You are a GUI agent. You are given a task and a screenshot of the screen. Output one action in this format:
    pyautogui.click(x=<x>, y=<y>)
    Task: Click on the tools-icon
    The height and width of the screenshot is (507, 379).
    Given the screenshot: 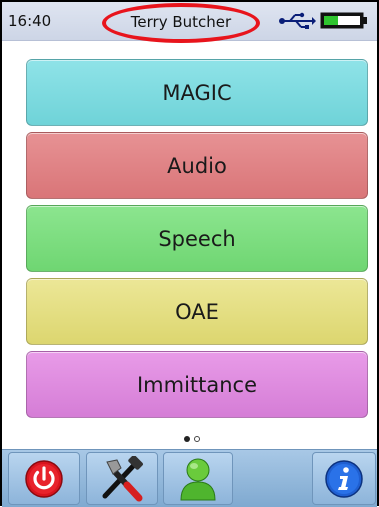 What is the action you would take?
    pyautogui.click(x=122, y=478)
    